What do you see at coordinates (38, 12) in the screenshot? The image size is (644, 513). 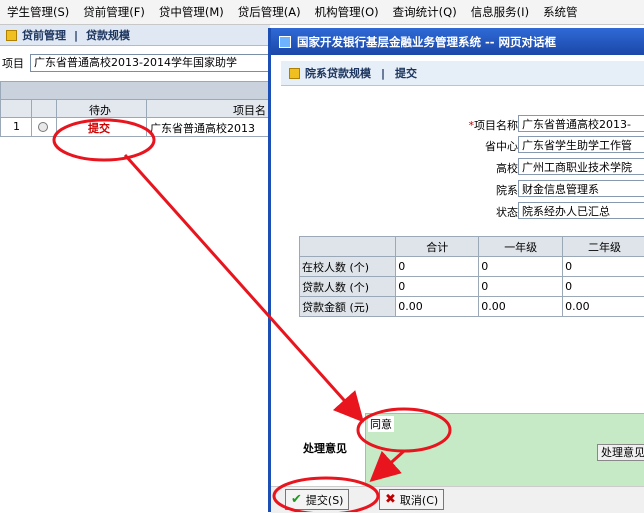 I see `menu-student: 学生管理(S)` at bounding box center [38, 12].